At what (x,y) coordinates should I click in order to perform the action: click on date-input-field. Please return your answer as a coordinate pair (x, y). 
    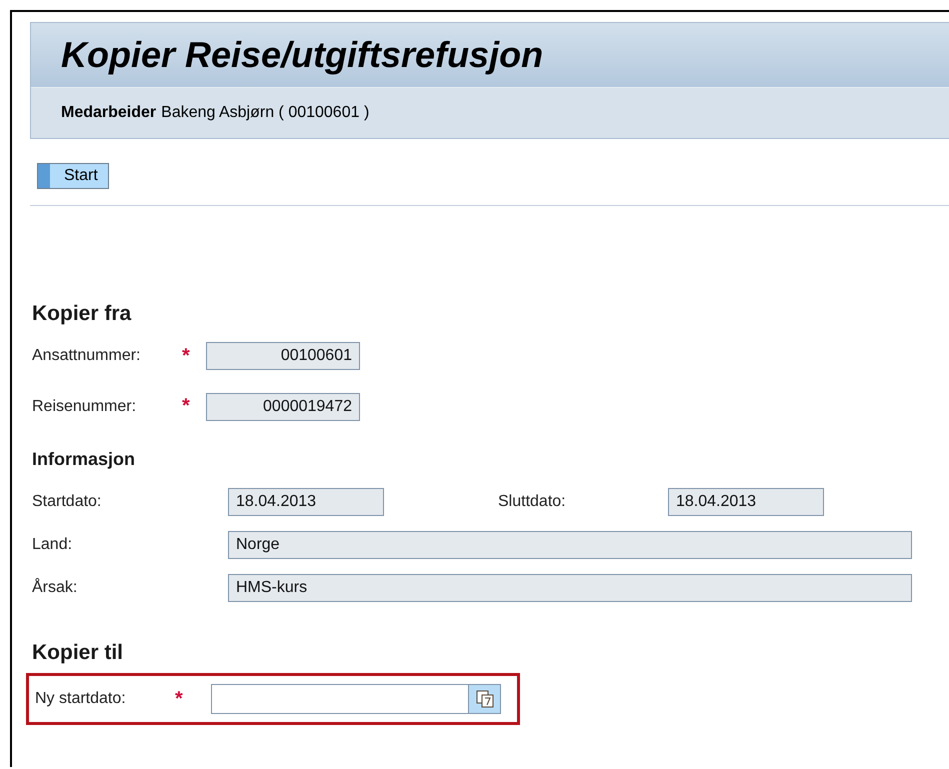
    Looking at the image, I should click on (356, 699).